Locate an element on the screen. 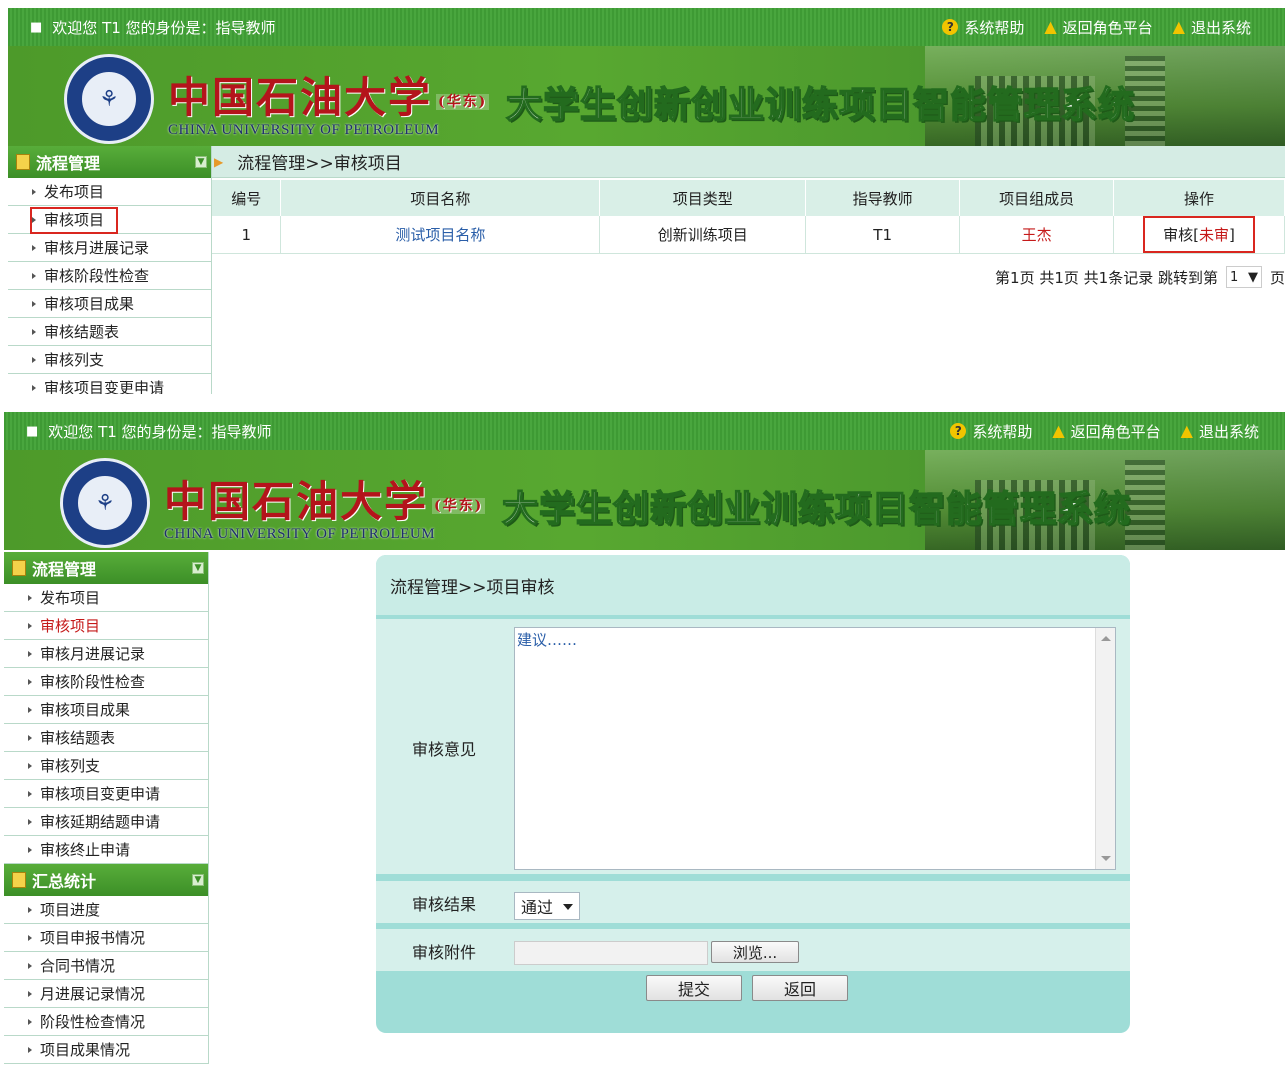 This screenshot has height=1066, width=1285. scrollbar is located at coordinates (1105, 748).